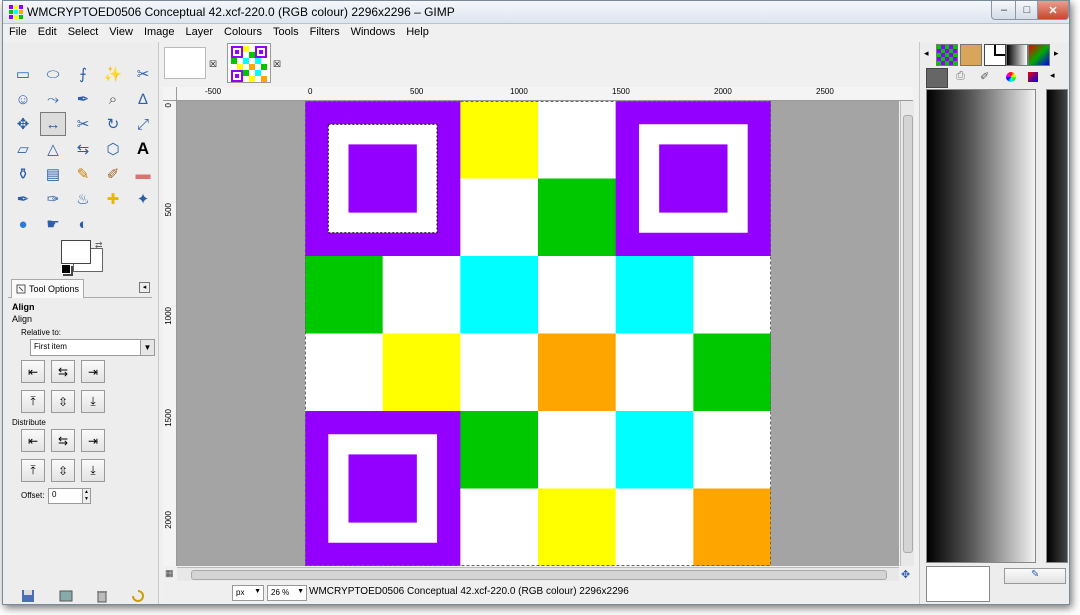 This screenshot has width=1080, height=615. Describe the element at coordinates (287, 593) in the screenshot. I see `zoom-select: 26 % ▼` at that location.